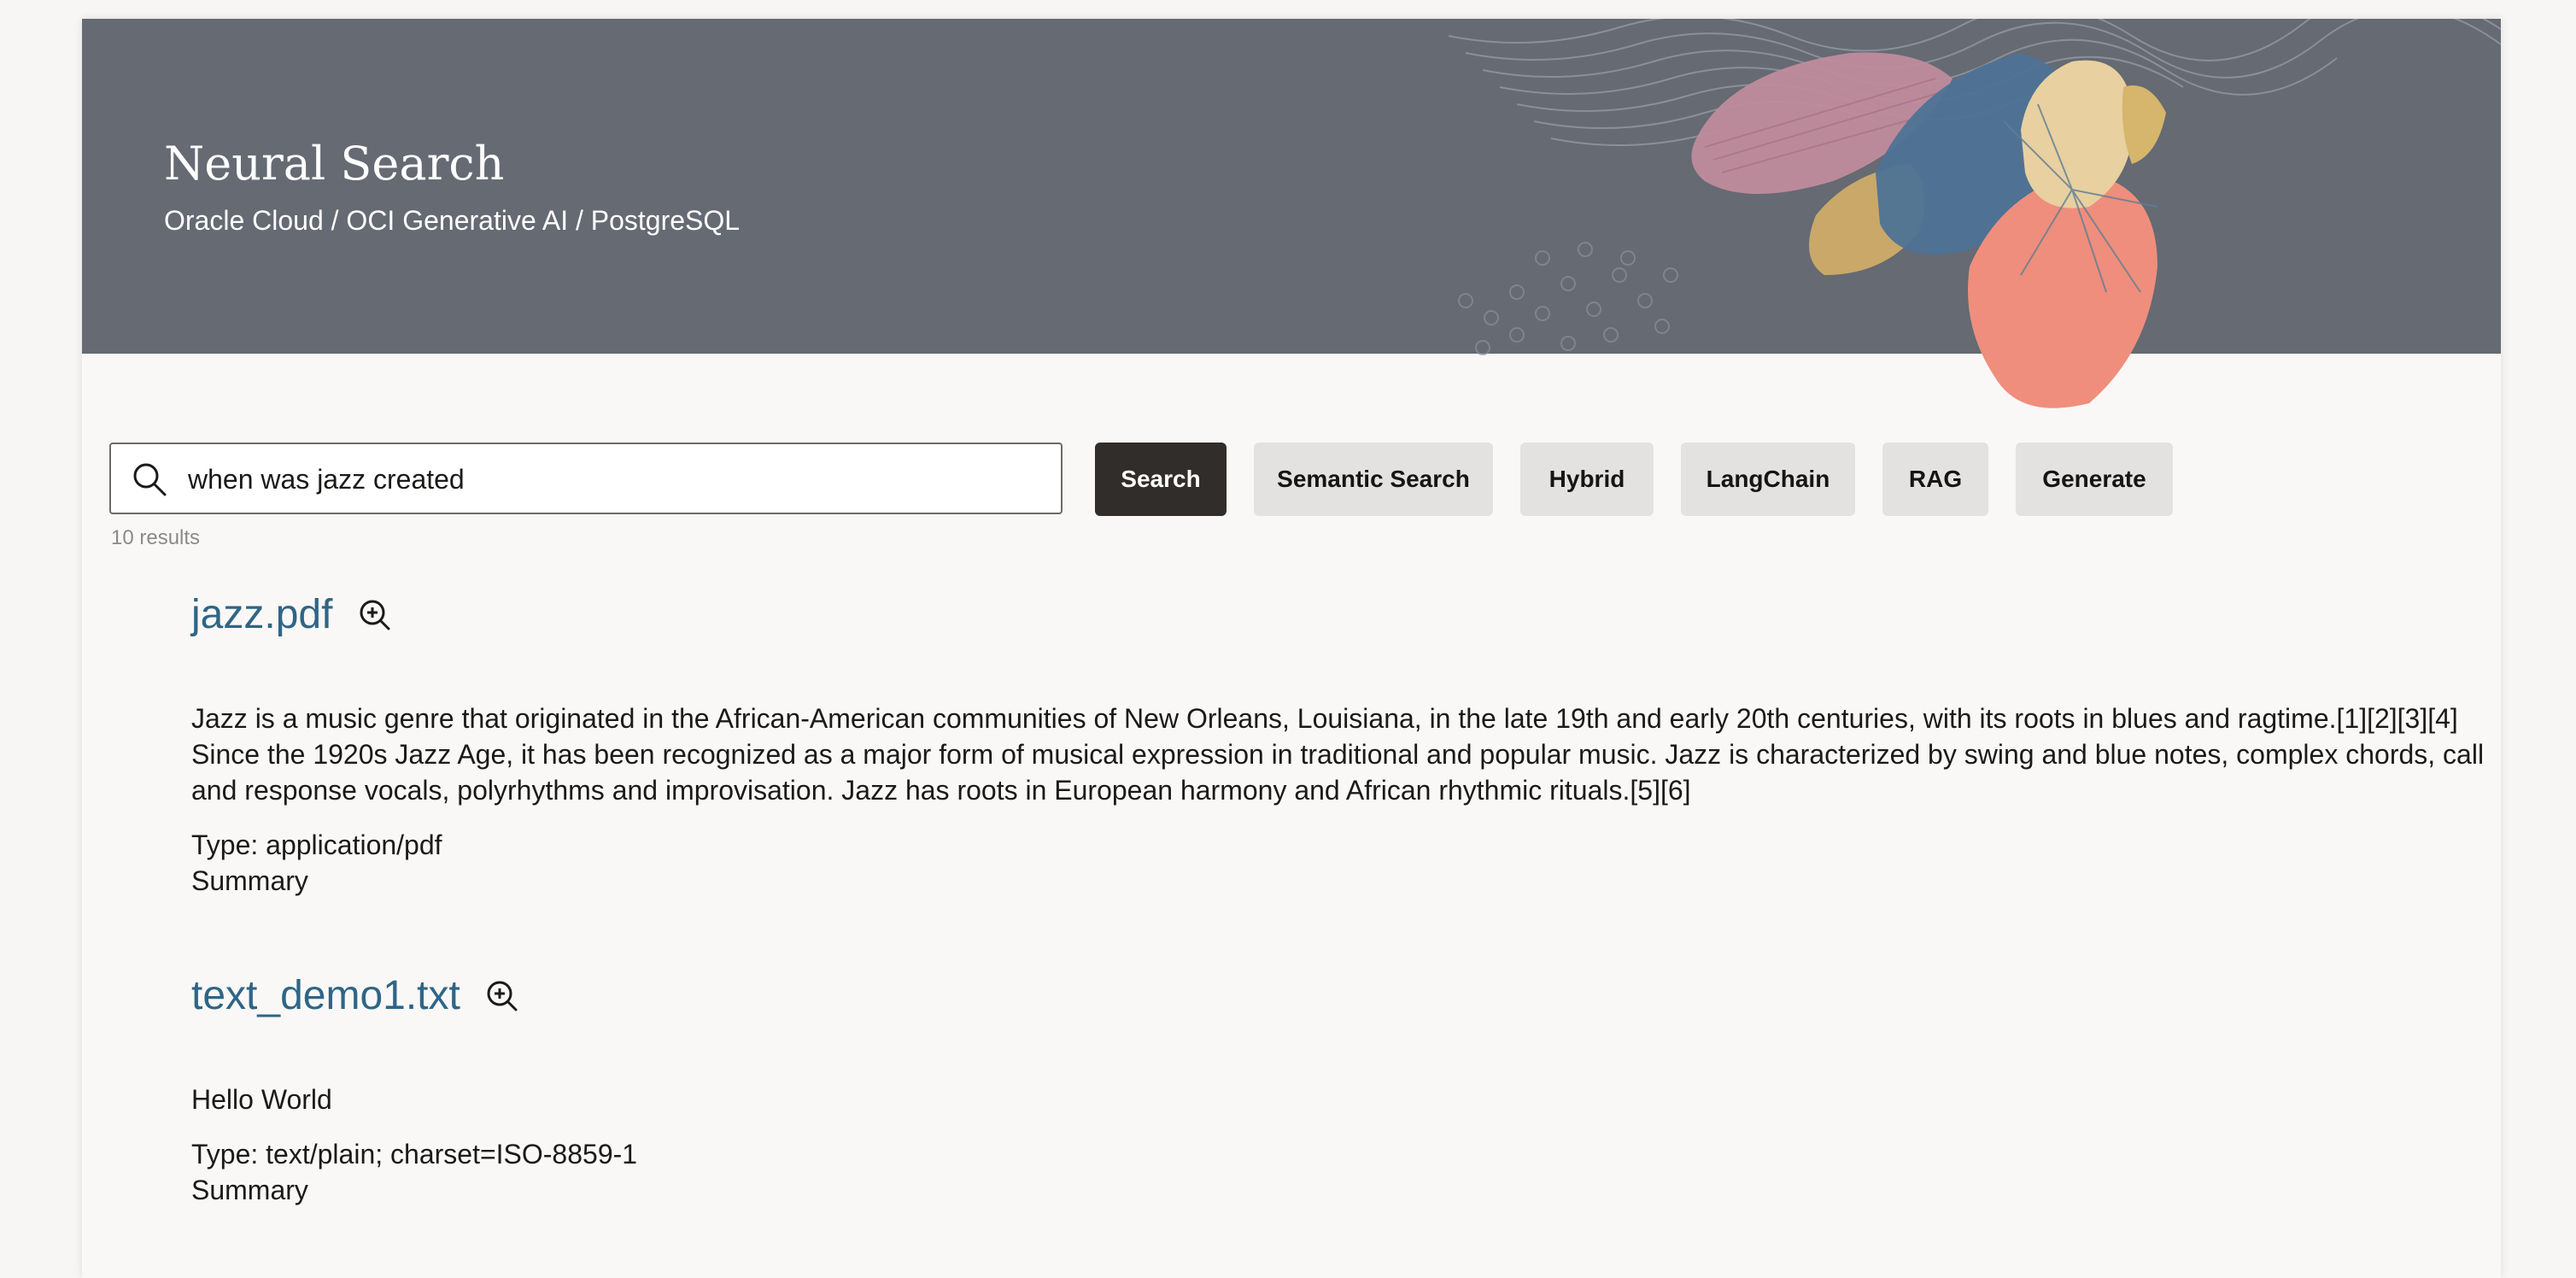 The image size is (2576, 1278). What do you see at coordinates (334, 164) in the screenshot?
I see `page-title: Neural Search` at bounding box center [334, 164].